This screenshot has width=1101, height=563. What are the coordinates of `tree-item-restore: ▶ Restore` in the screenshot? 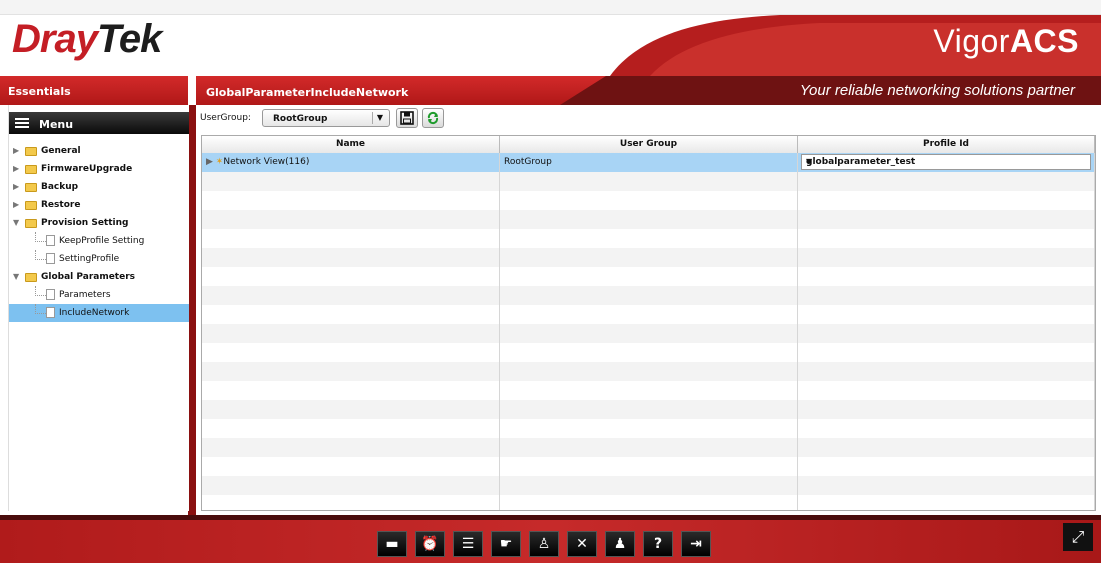 It's located at (99, 205).